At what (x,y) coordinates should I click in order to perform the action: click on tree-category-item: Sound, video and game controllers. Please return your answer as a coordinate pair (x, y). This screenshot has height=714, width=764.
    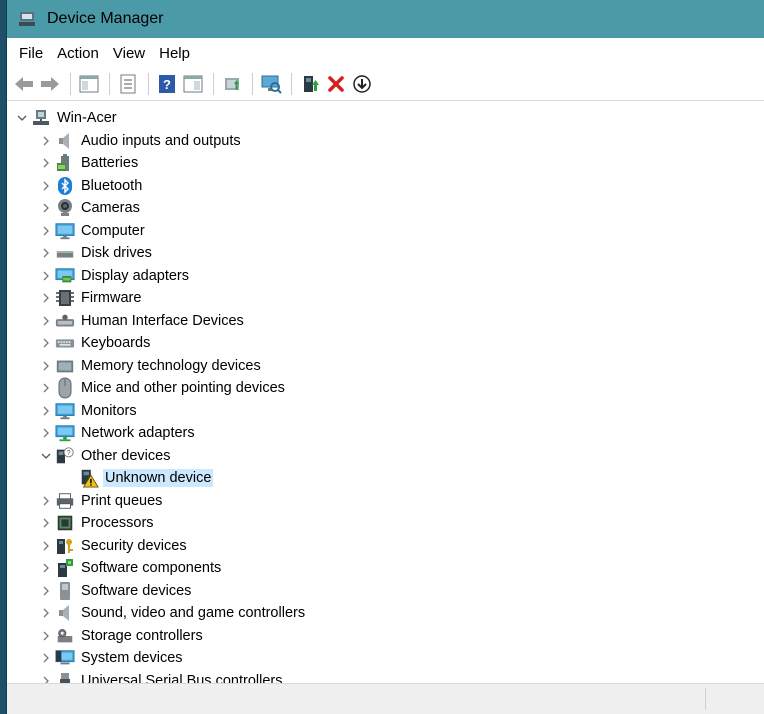
    Looking at the image, I should click on (172, 613).